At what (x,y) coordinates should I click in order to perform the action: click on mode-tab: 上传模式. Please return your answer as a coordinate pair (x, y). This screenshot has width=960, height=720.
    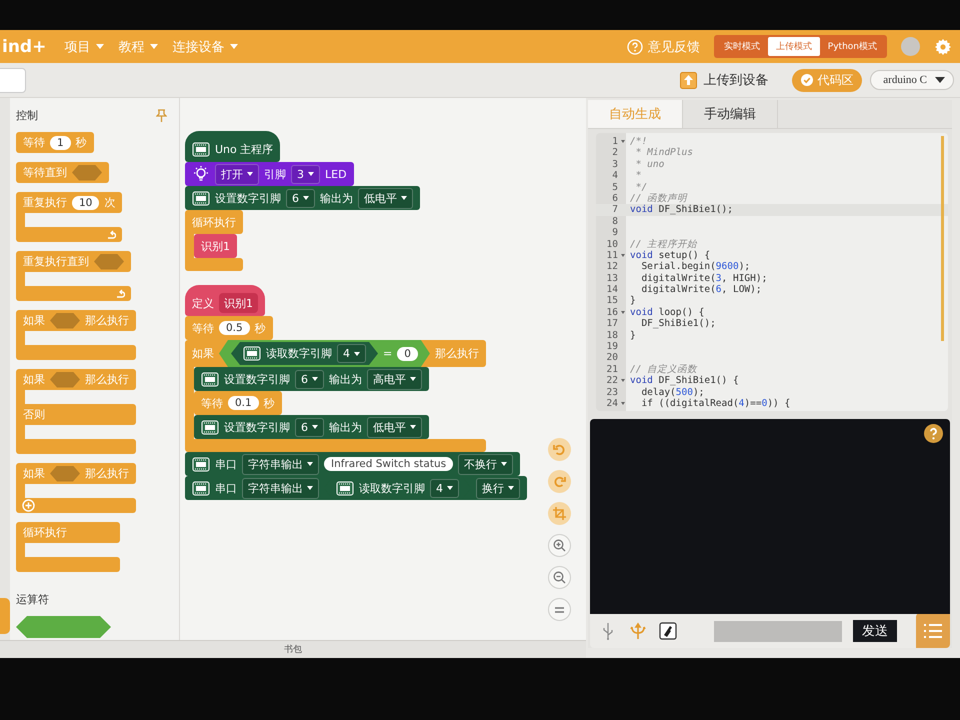
    Looking at the image, I should click on (794, 46).